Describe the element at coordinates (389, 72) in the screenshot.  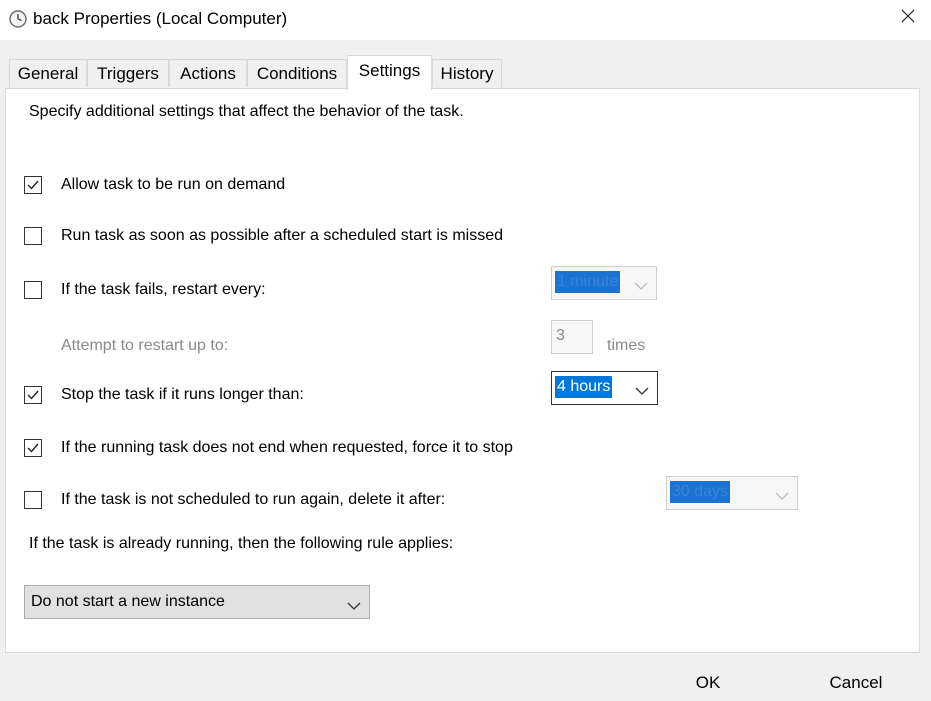
I see `tab-settings: Settings` at that location.